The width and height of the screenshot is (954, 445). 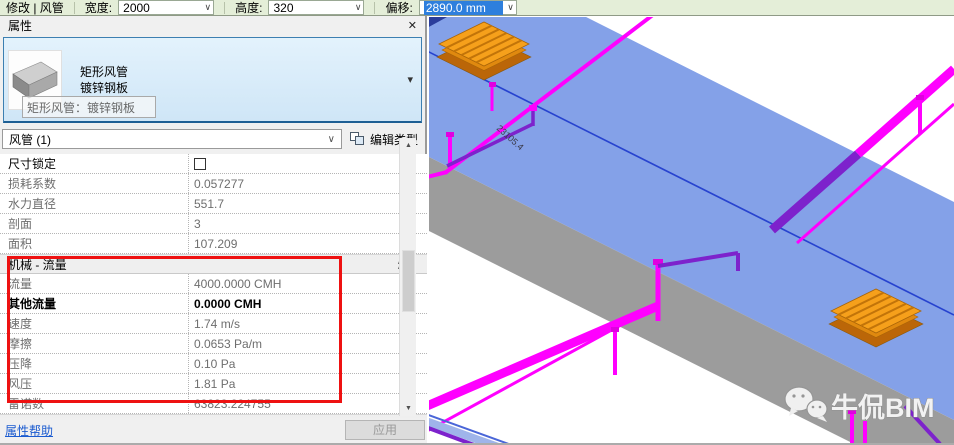 I want to click on prop-value: 4000.0000 CMH, so click(x=298, y=283).